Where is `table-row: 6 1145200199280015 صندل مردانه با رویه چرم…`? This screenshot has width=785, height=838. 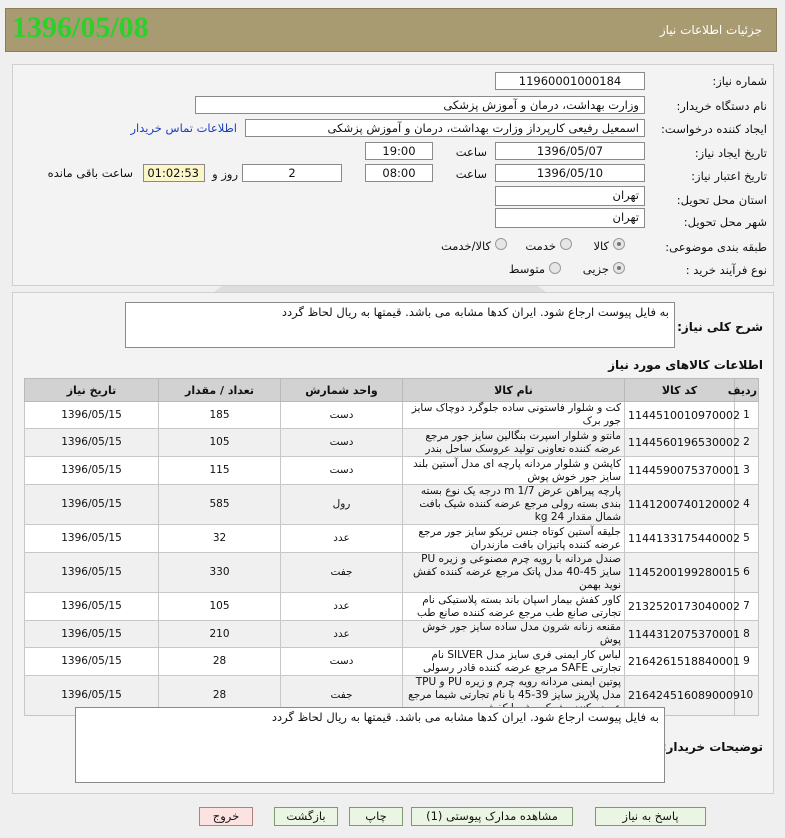
table-row: 6 1145200199280015 صندل مردانه با رویه چرم… is located at coordinates (391, 572).